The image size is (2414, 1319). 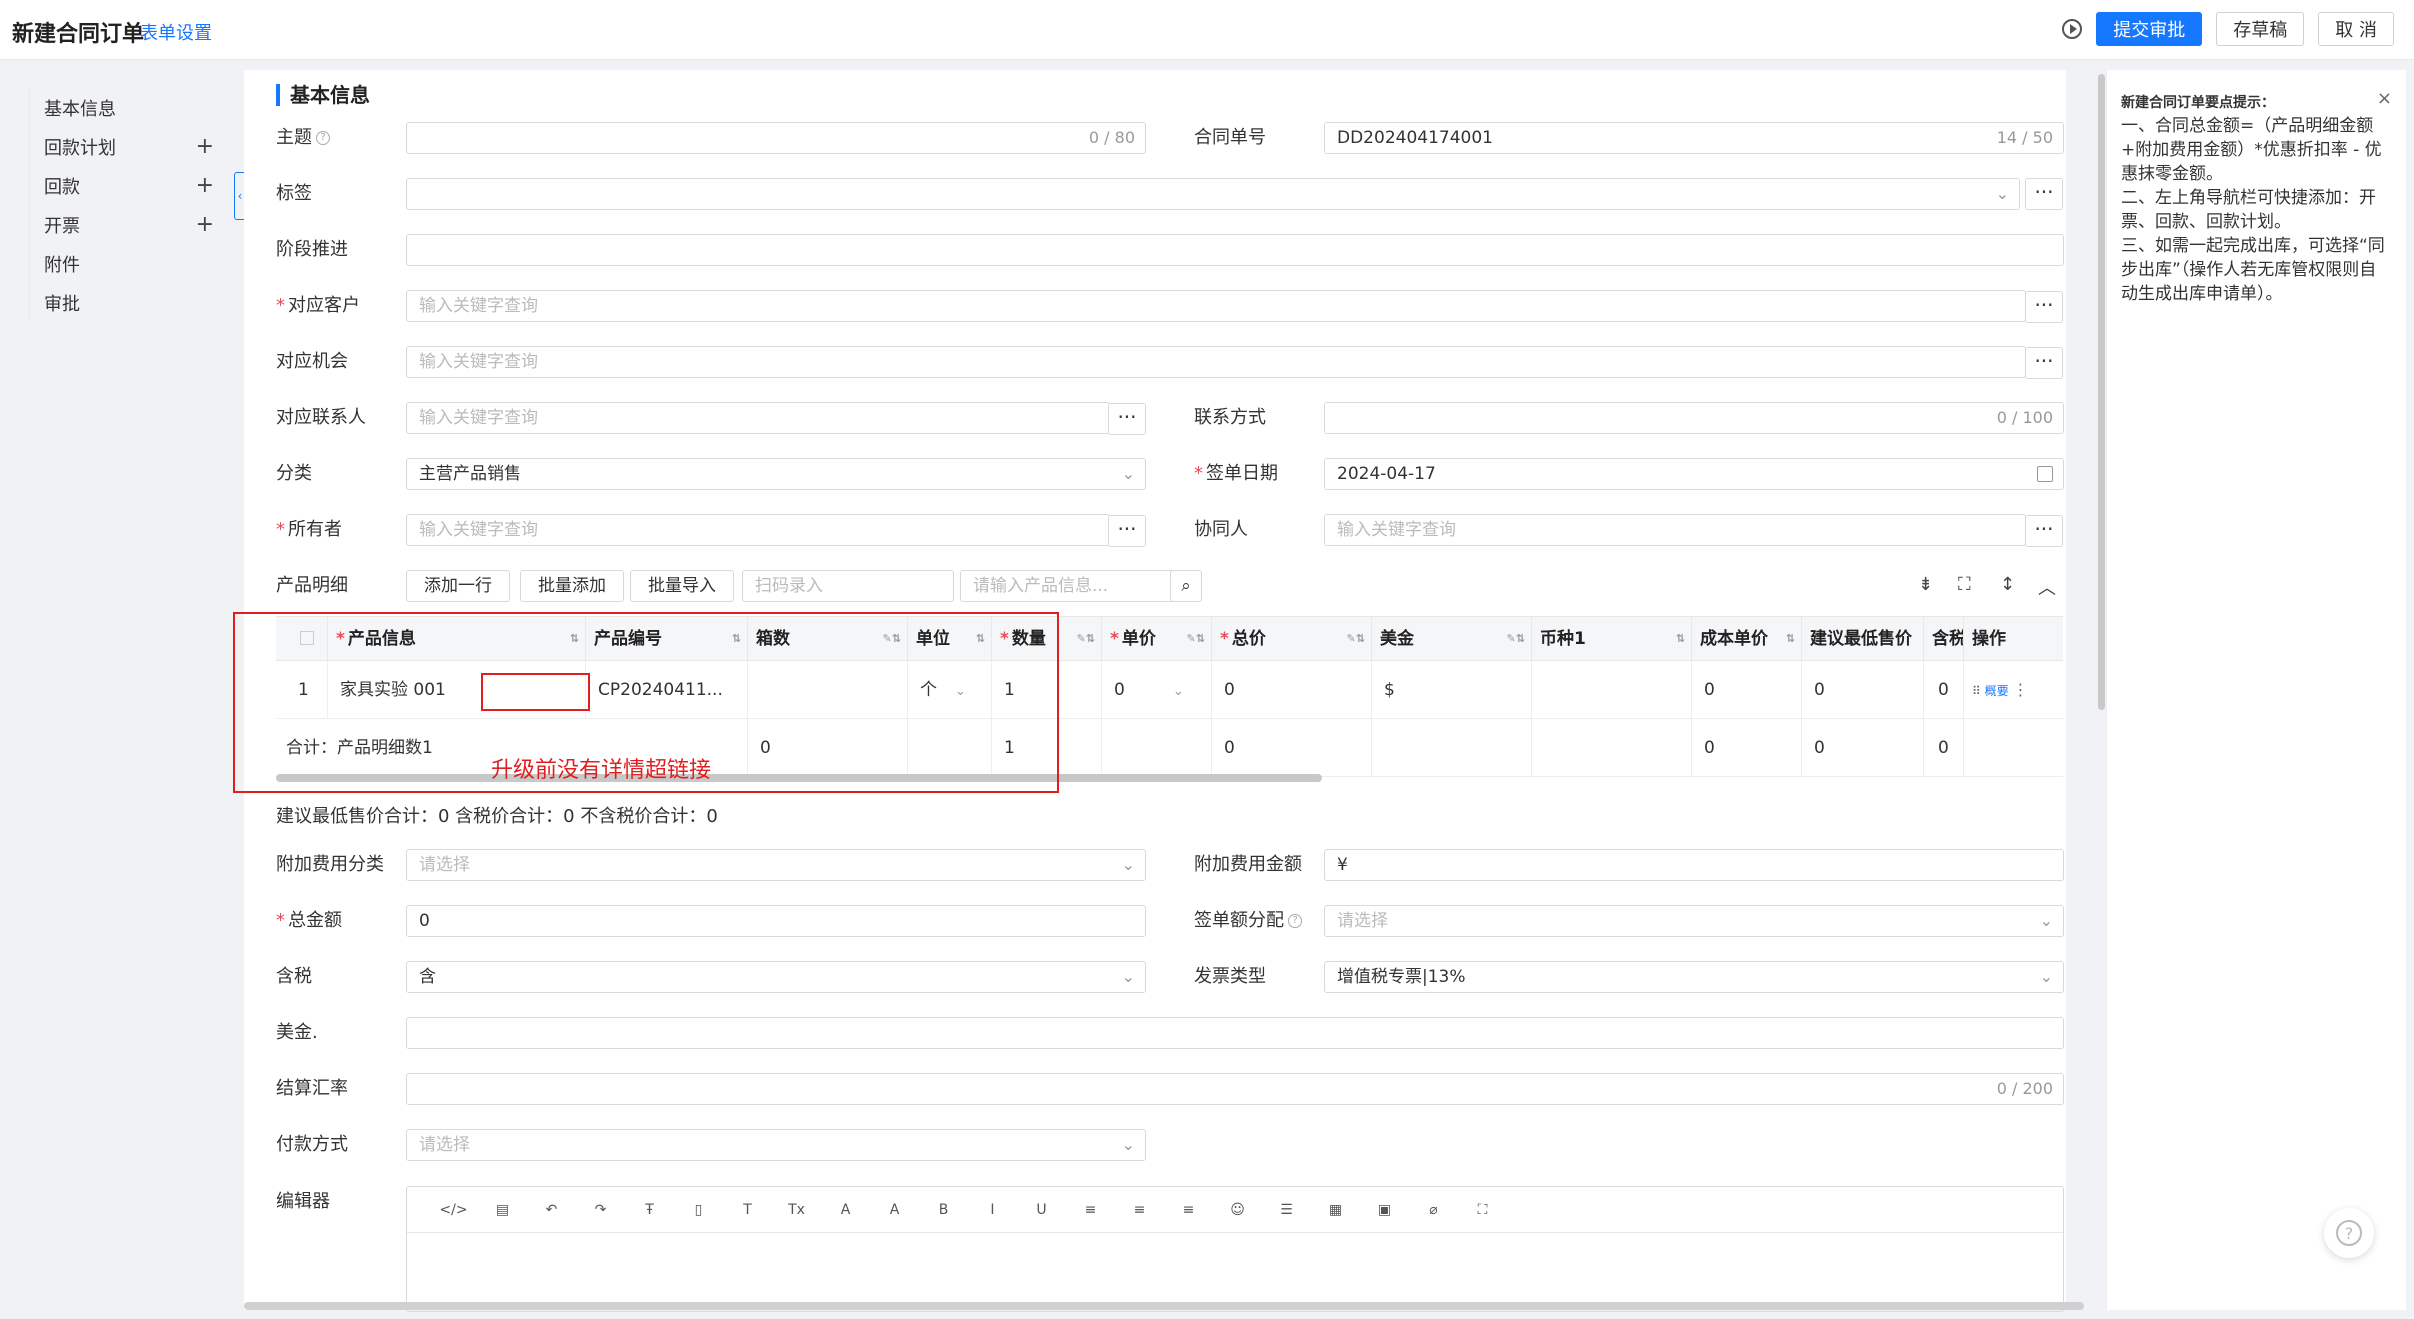 What do you see at coordinates (1216, 362) in the screenshot?
I see `opportunity-input: 输入关键字查询` at bounding box center [1216, 362].